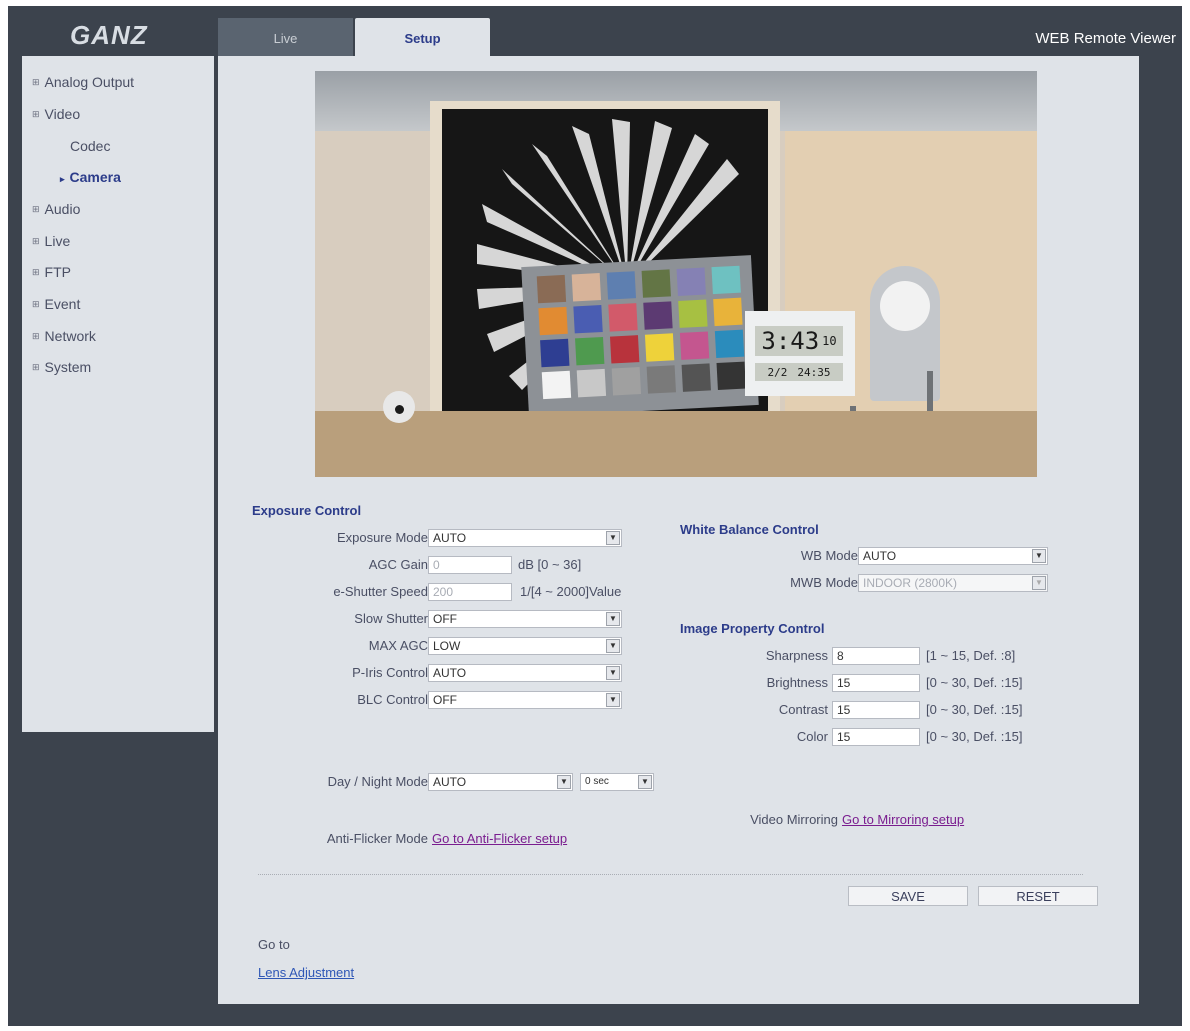 The height and width of the screenshot is (1031, 1190). I want to click on day-night-delay-value: 0 sec, so click(597, 781).